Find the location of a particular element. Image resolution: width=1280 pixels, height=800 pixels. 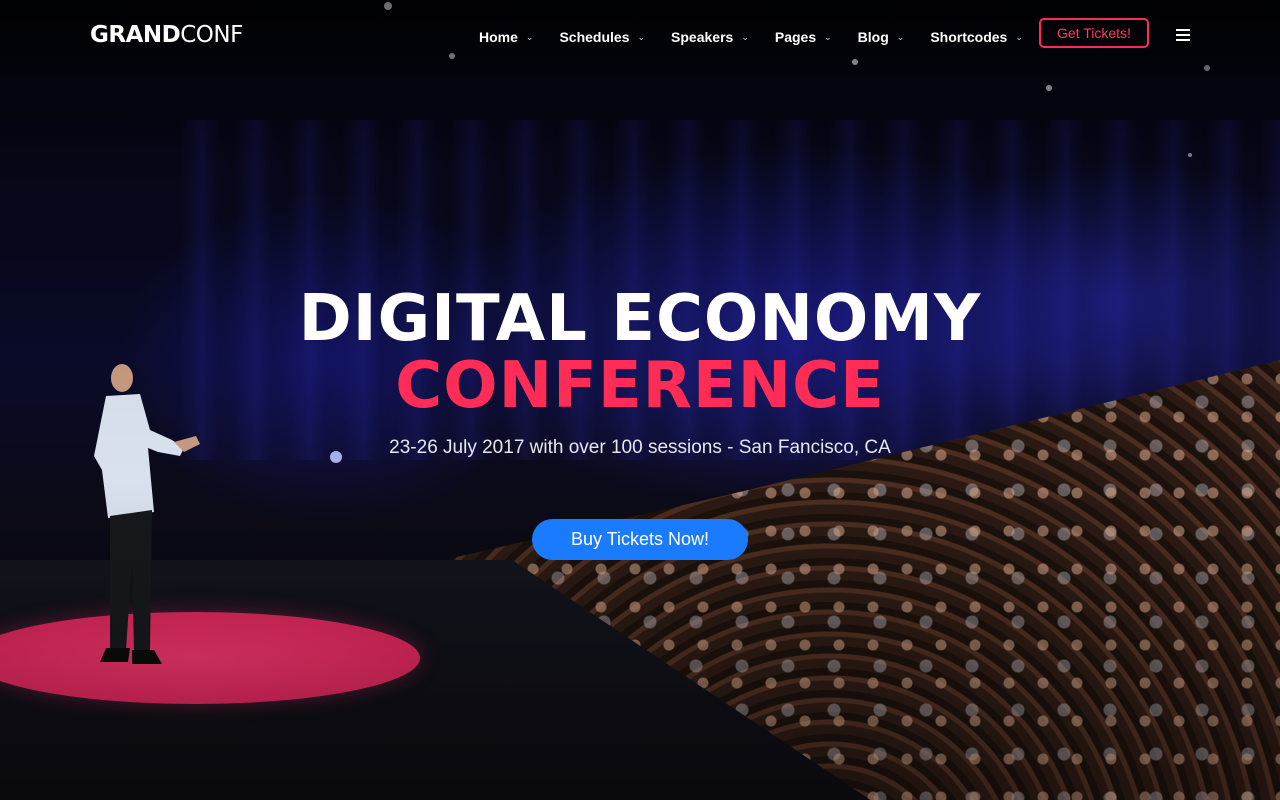

nav-item-blog: Blog ⌄ is located at coordinates (881, 37).